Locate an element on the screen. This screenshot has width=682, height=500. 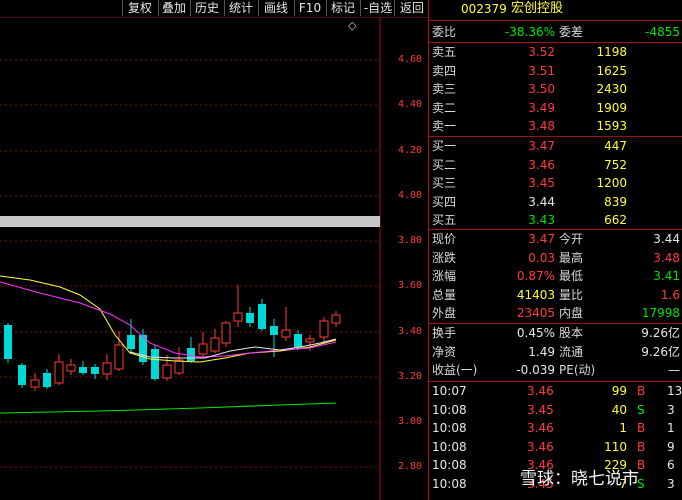
toolbar-button-2: 历史 is located at coordinates (206, 8).